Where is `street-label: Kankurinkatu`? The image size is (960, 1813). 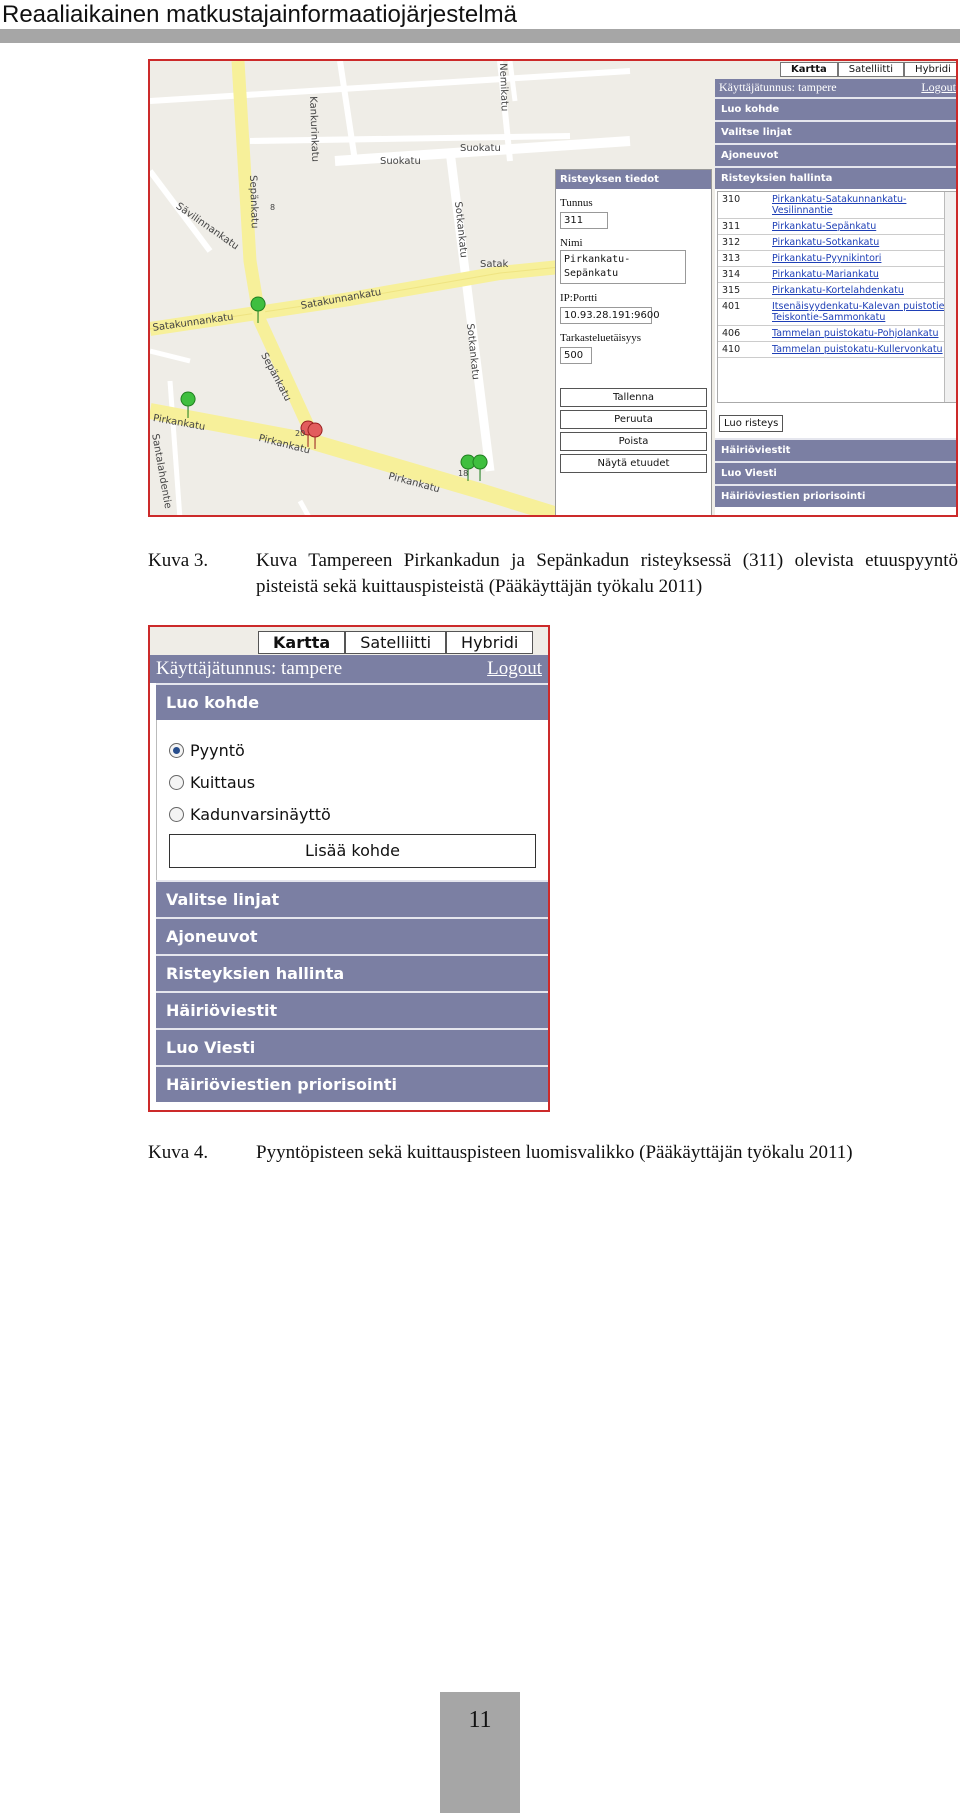
street-label: Kankurinkatu is located at coordinates (314, 129).